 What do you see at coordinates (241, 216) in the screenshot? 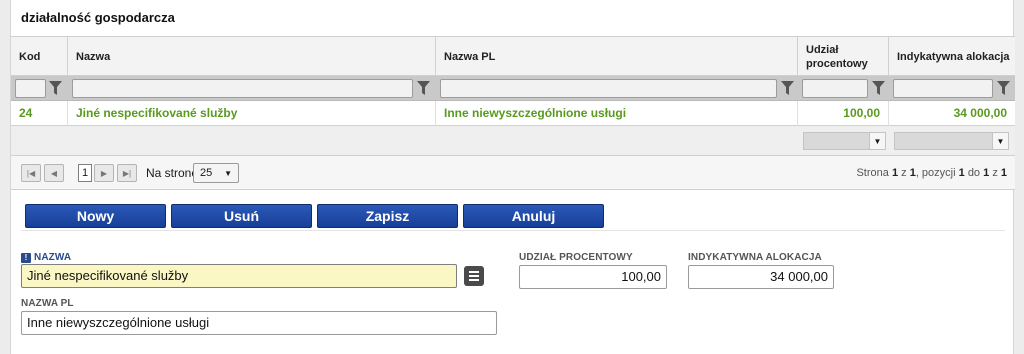
I see `usun-button: Usuń` at bounding box center [241, 216].